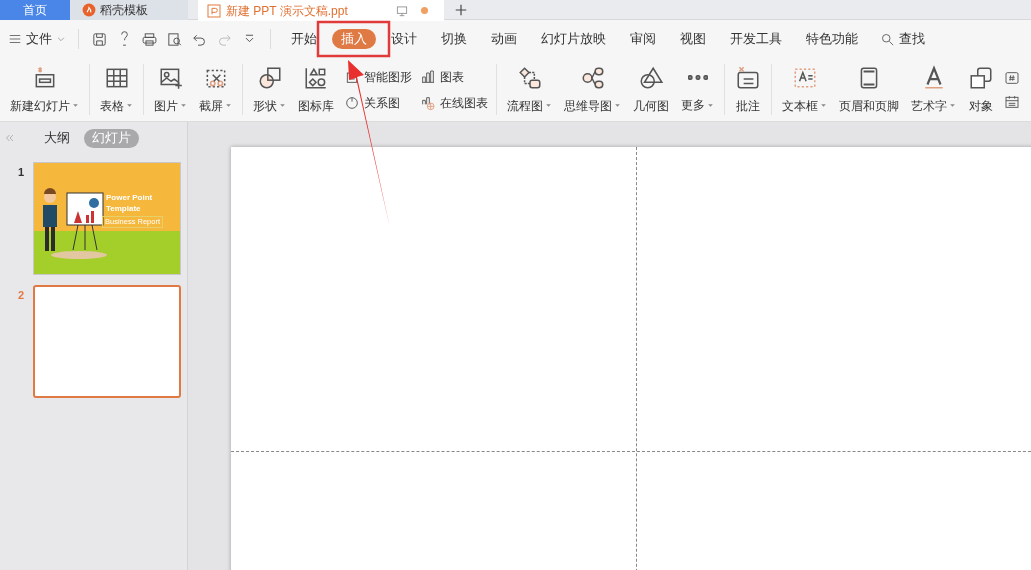 Image resolution: width=1031 pixels, height=570 pixels. I want to click on ribbon-button: 几何图, so click(651, 89).